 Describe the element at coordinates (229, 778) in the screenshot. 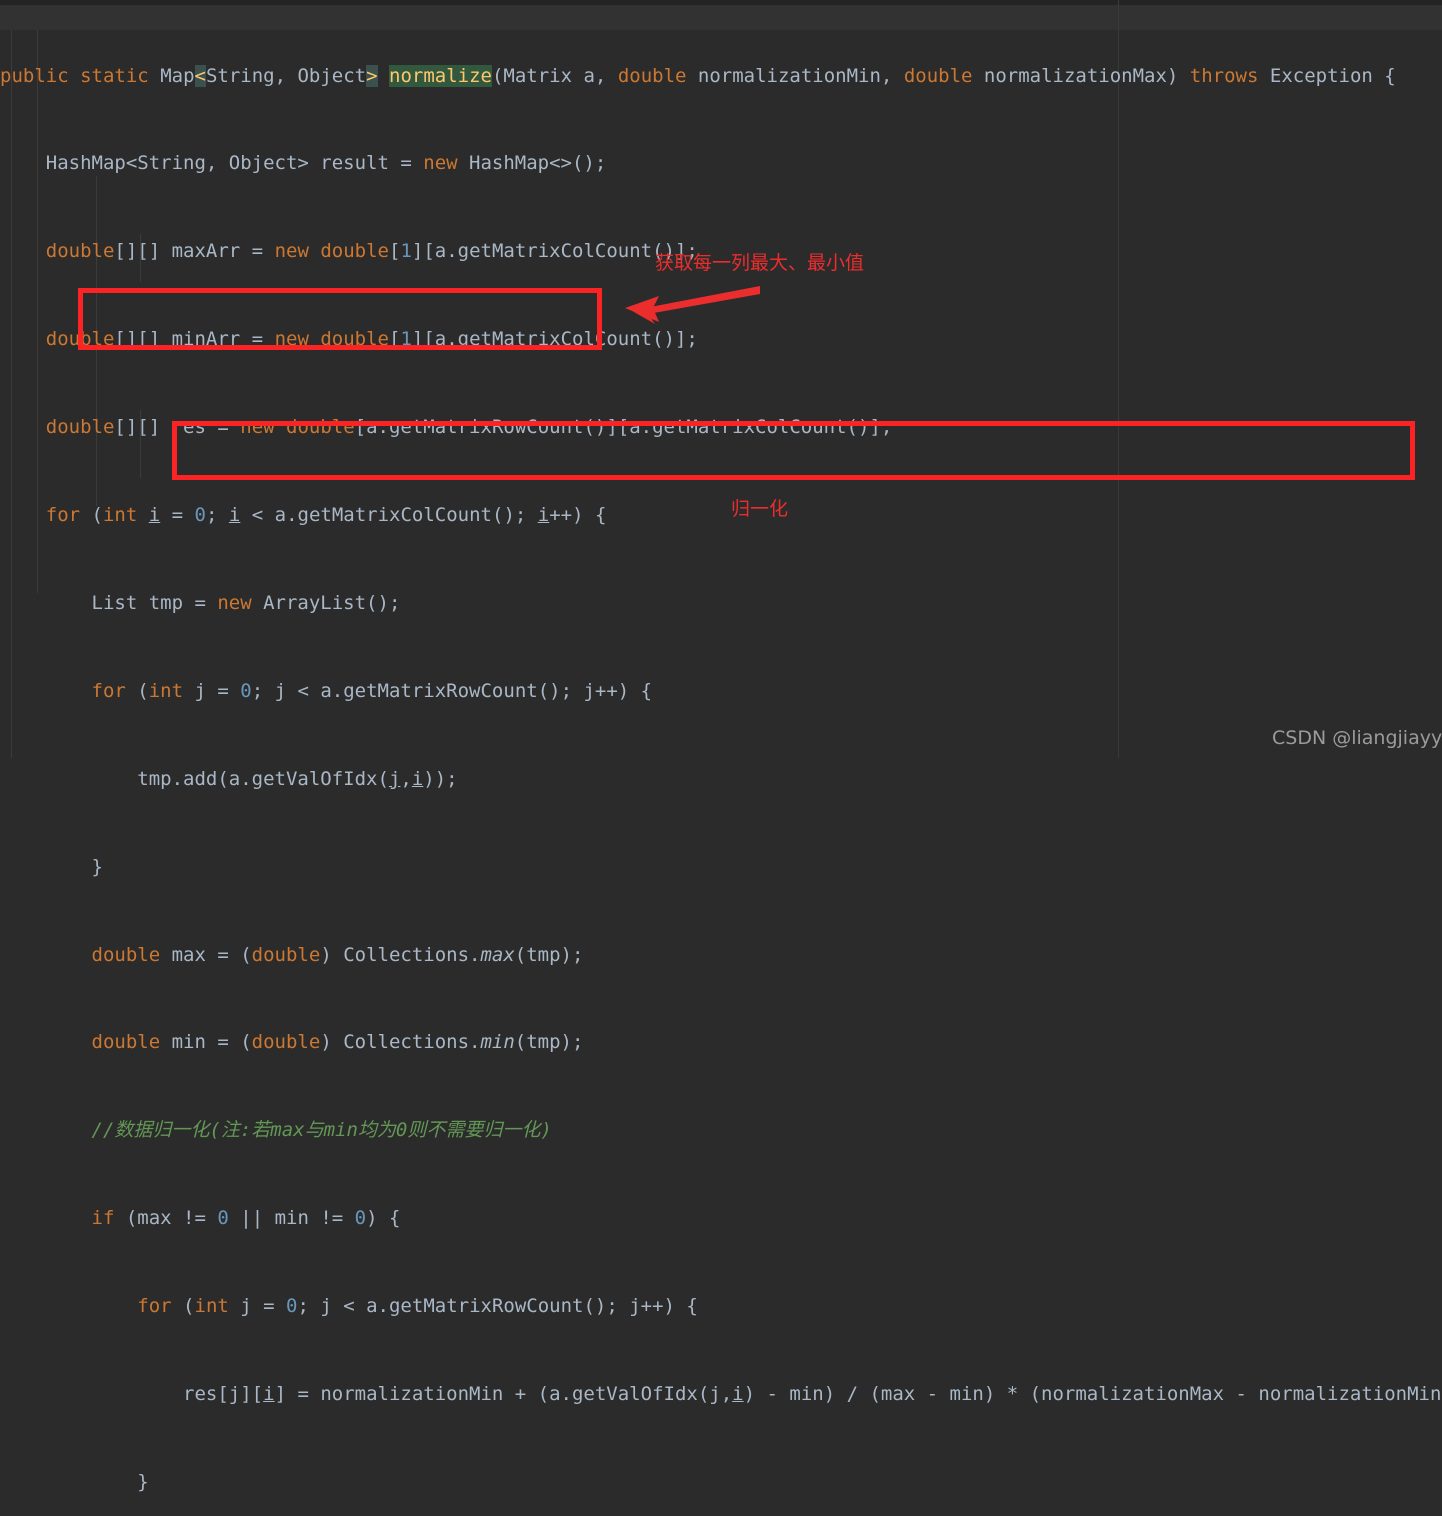

I see `code-line: tmp.add(a.getValOfIdx(j,i));` at that location.